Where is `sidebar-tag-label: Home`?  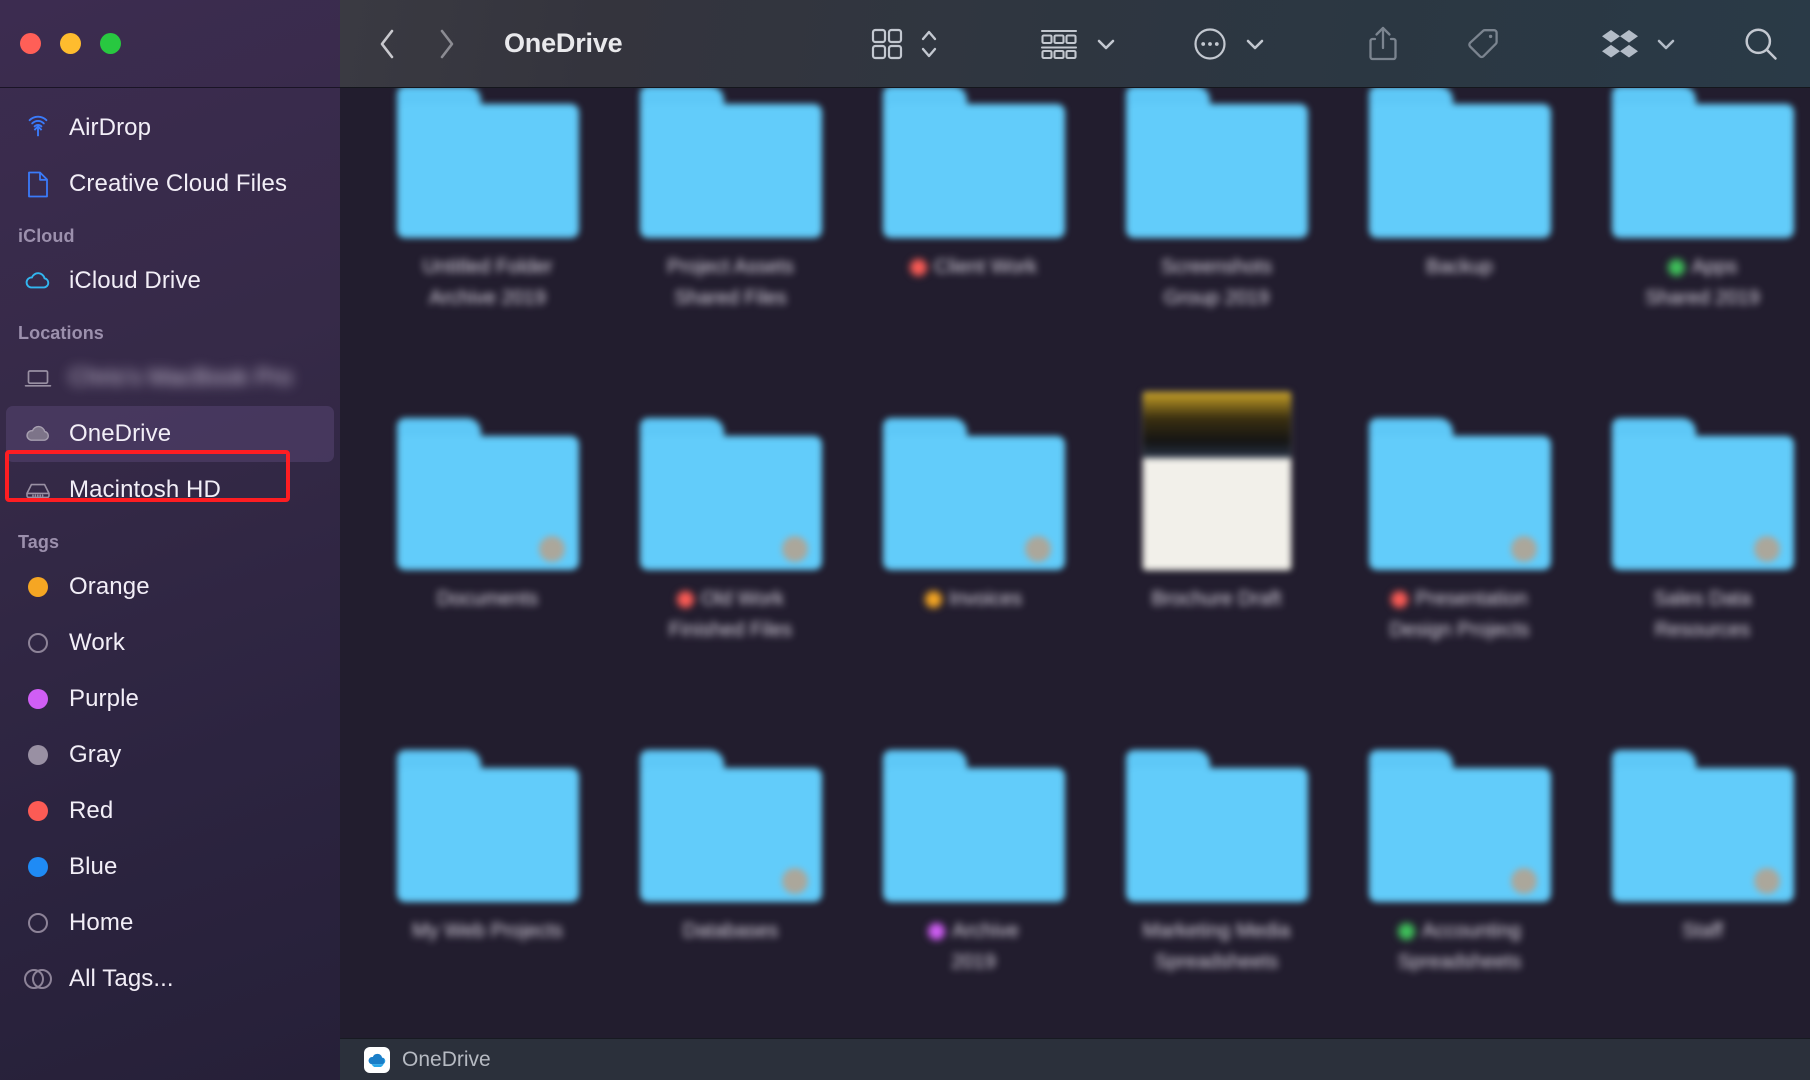 sidebar-tag-label: Home is located at coordinates (101, 922).